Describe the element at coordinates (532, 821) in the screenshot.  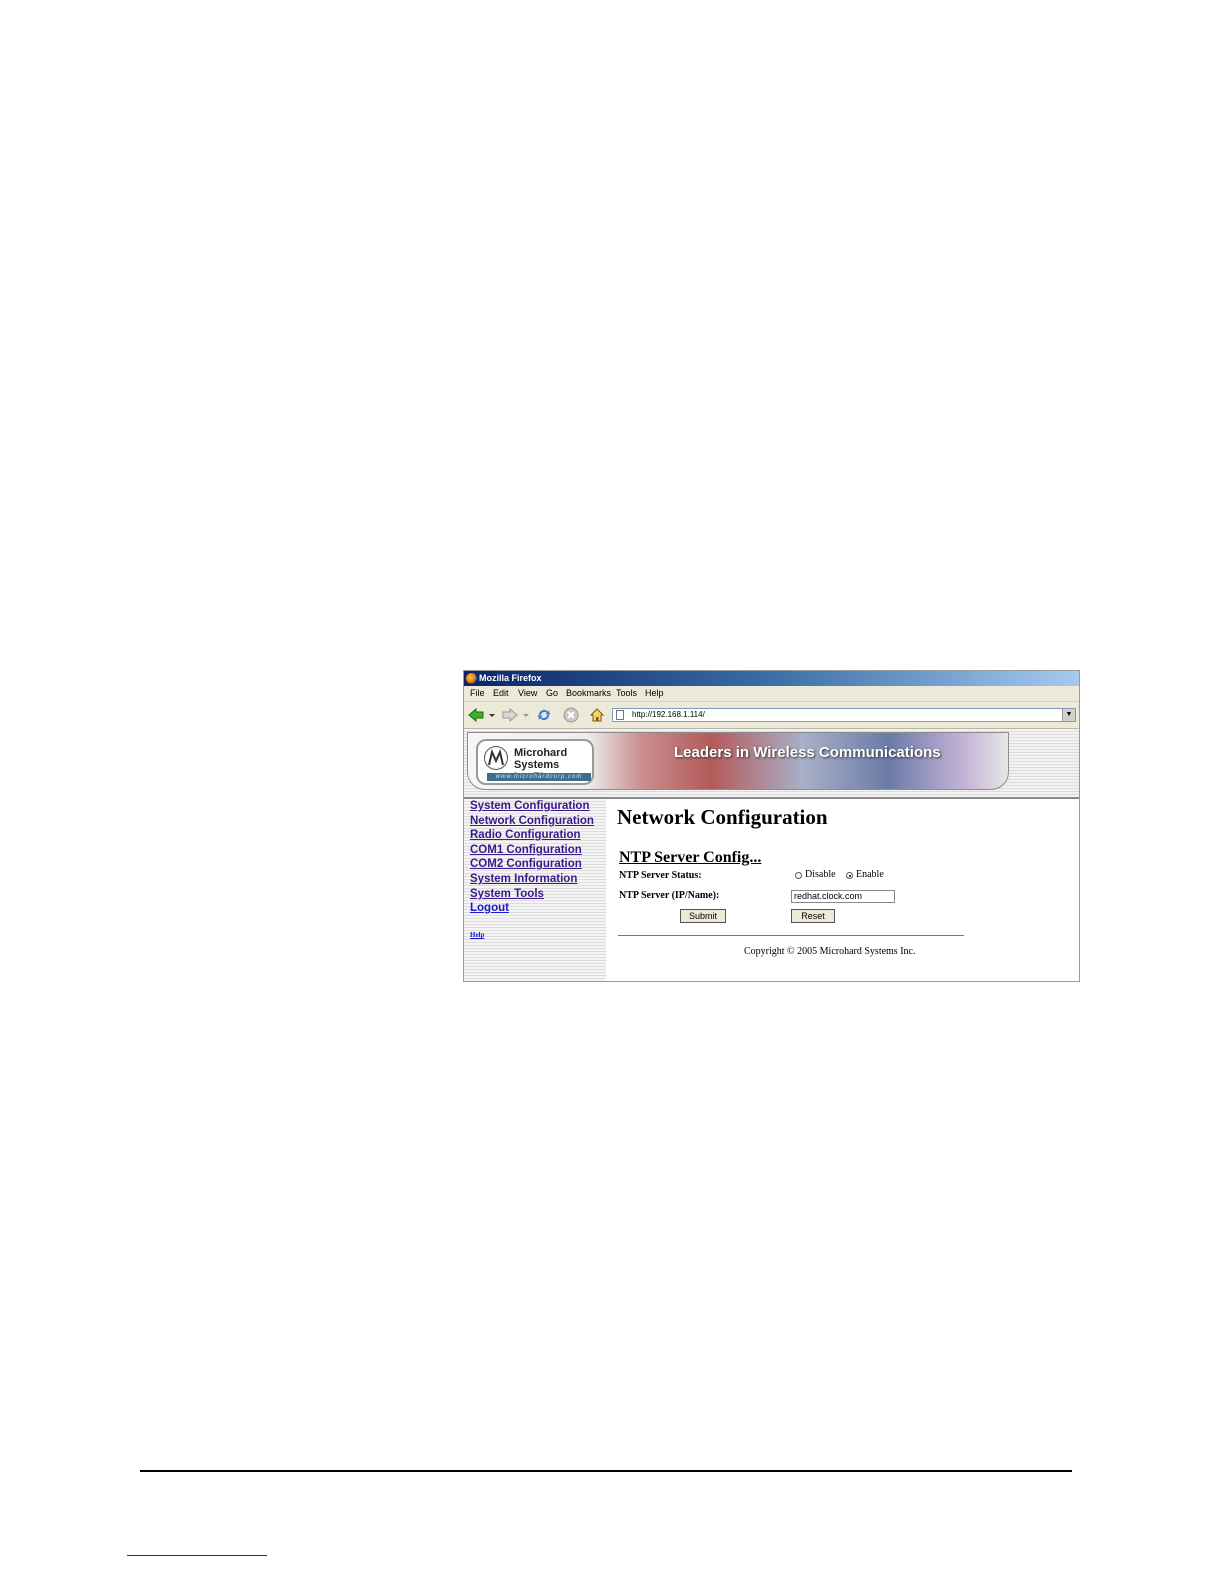
I see `sidebar-item-network-configuration: Network Configuration` at that location.